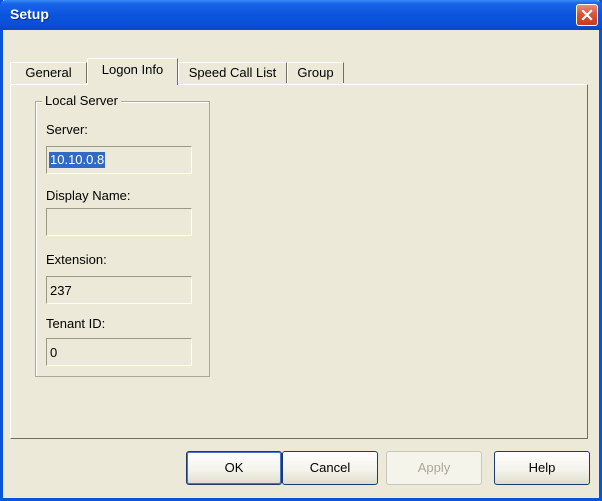 The height and width of the screenshot is (501, 602). I want to click on server-value: 10.10.0.8, so click(77, 160).